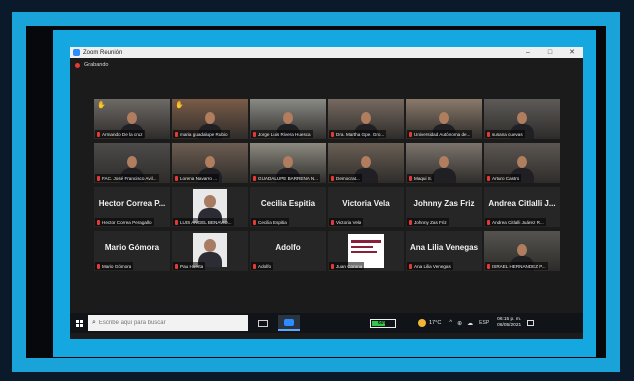 The image size is (634, 381). I want to click on battery-indicator: 60%, so click(383, 323).